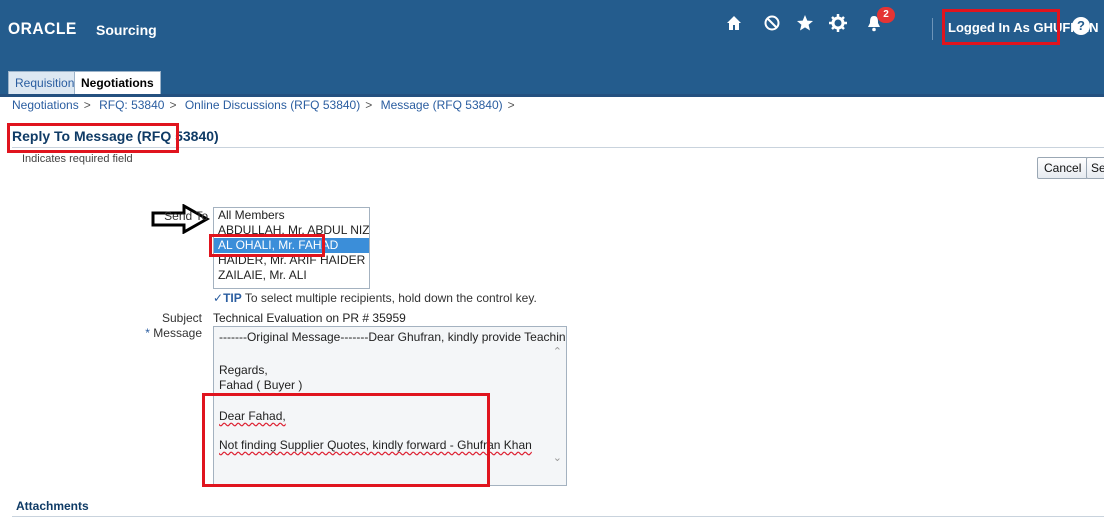  I want to click on tab-negotiations: Negotiations, so click(117, 82).